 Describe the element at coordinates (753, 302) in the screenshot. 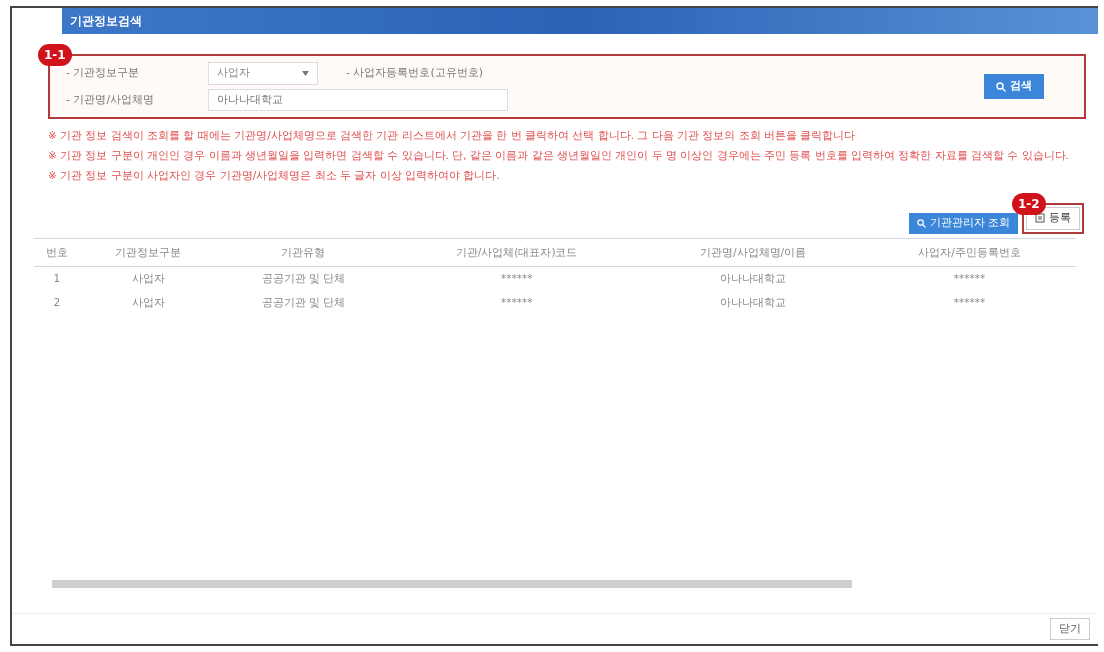

I see `table-cell-text: 아나나대학교` at that location.